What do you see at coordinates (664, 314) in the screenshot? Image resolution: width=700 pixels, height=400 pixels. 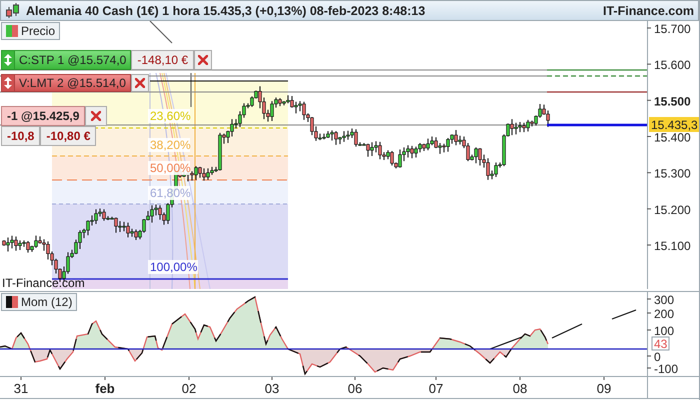 I see `indicator-axis-label: 200` at bounding box center [664, 314].